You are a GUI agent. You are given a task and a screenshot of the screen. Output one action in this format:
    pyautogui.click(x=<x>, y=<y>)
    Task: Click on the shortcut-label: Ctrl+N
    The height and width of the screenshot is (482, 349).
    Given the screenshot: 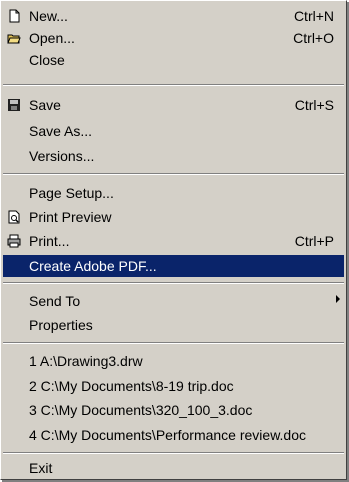 What is the action you would take?
    pyautogui.click(x=313, y=16)
    